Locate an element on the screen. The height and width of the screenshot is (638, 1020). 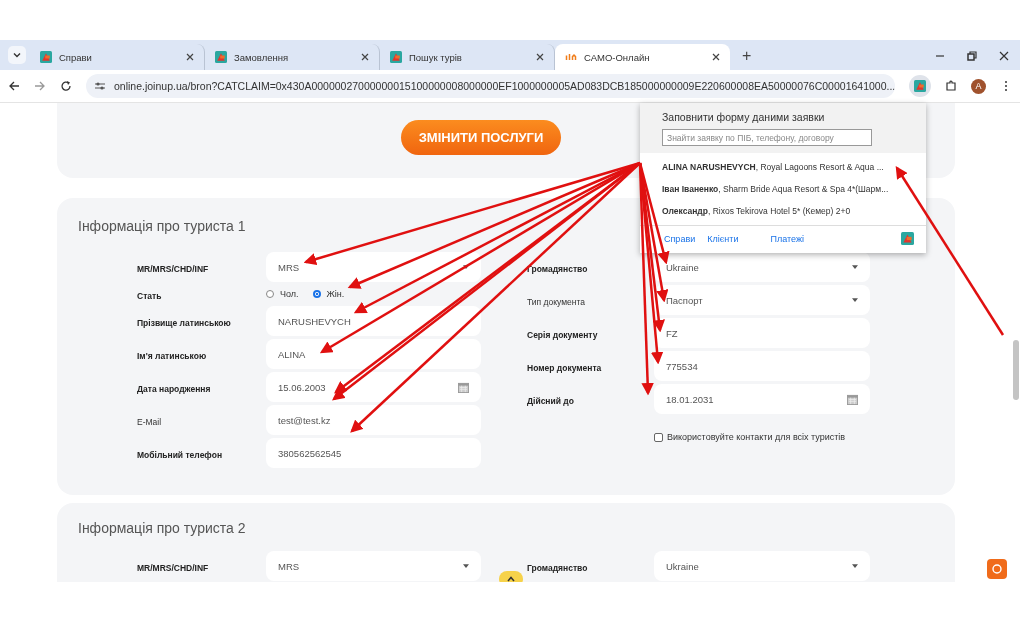
circle-icon is located at coordinates (997, 569).